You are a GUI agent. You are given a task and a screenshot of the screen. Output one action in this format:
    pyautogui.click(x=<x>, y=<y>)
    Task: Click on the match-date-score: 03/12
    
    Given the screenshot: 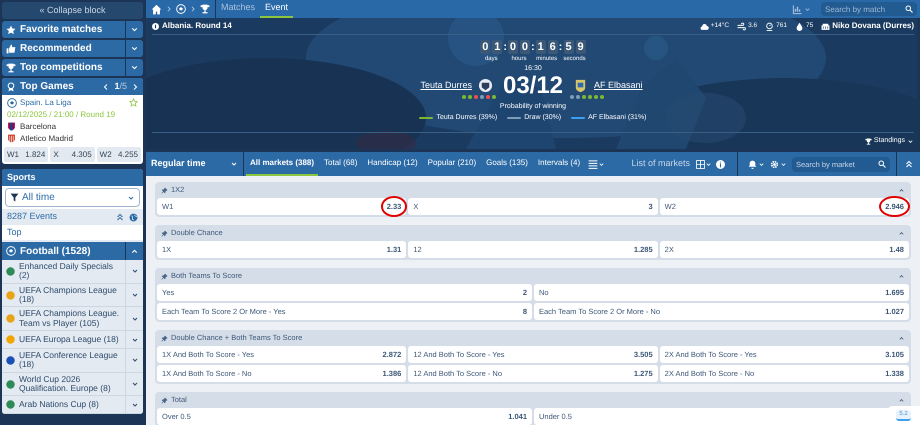 What is the action you would take?
    pyautogui.click(x=533, y=85)
    